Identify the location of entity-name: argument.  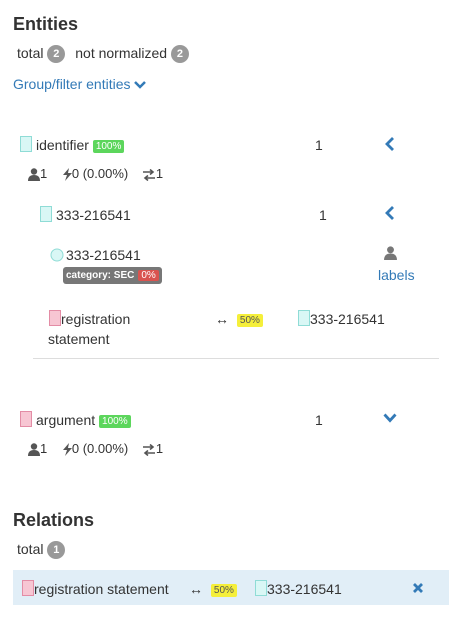
(66, 420).